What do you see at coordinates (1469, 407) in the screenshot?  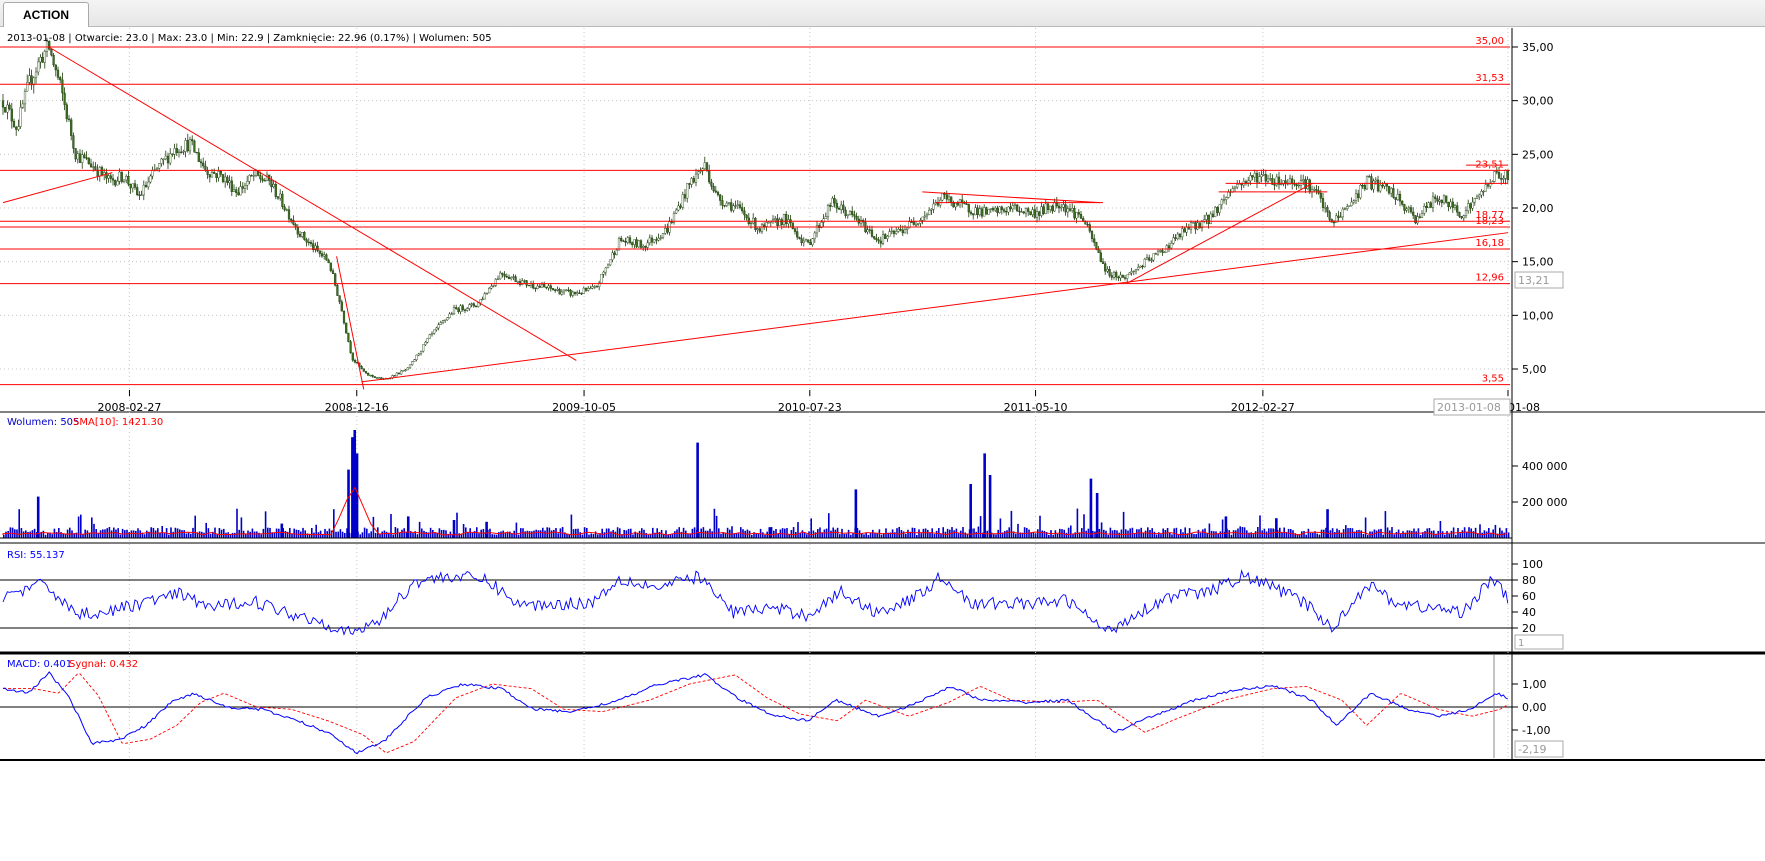 I see `last-date-badge: 2013-01-08` at bounding box center [1469, 407].